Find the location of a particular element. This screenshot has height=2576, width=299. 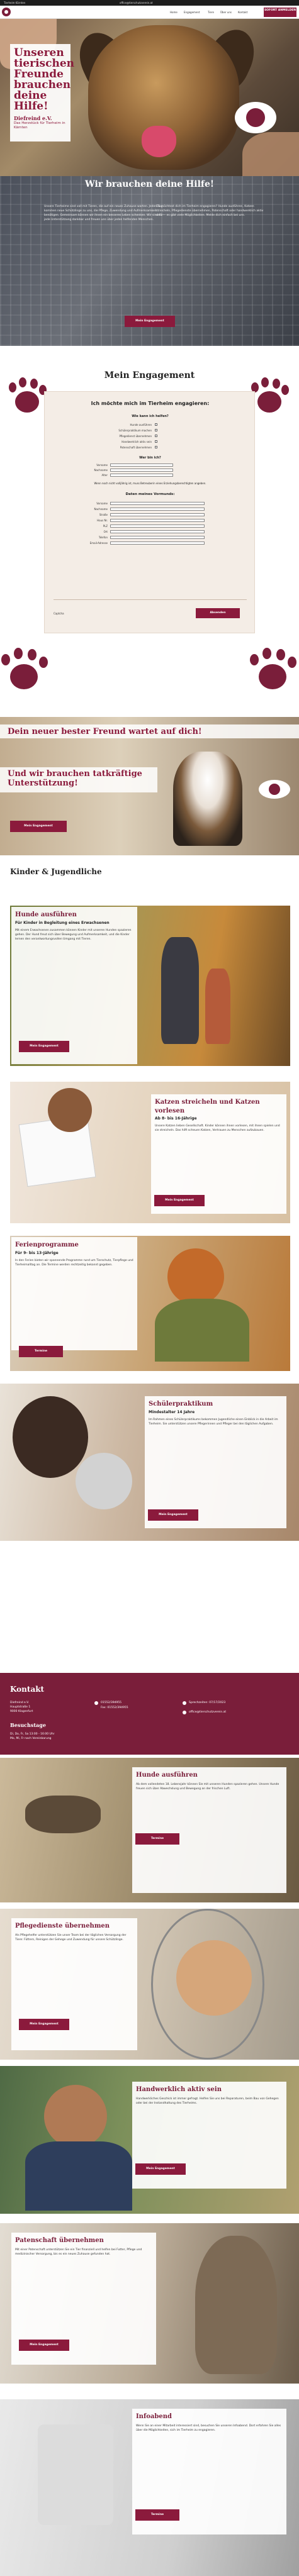

field-label: Straße is located at coordinates (103, 514).